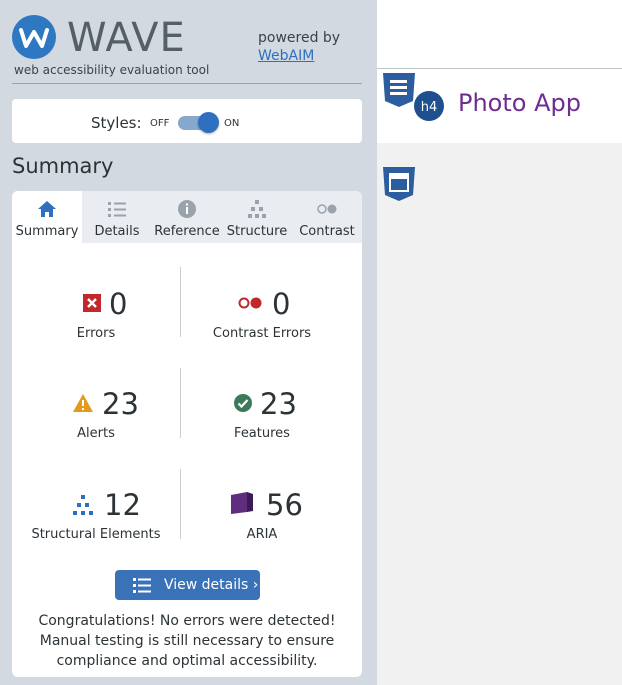 The height and width of the screenshot is (685, 622). Describe the element at coordinates (262, 534) in the screenshot. I see `aria-label: ARIA` at that location.